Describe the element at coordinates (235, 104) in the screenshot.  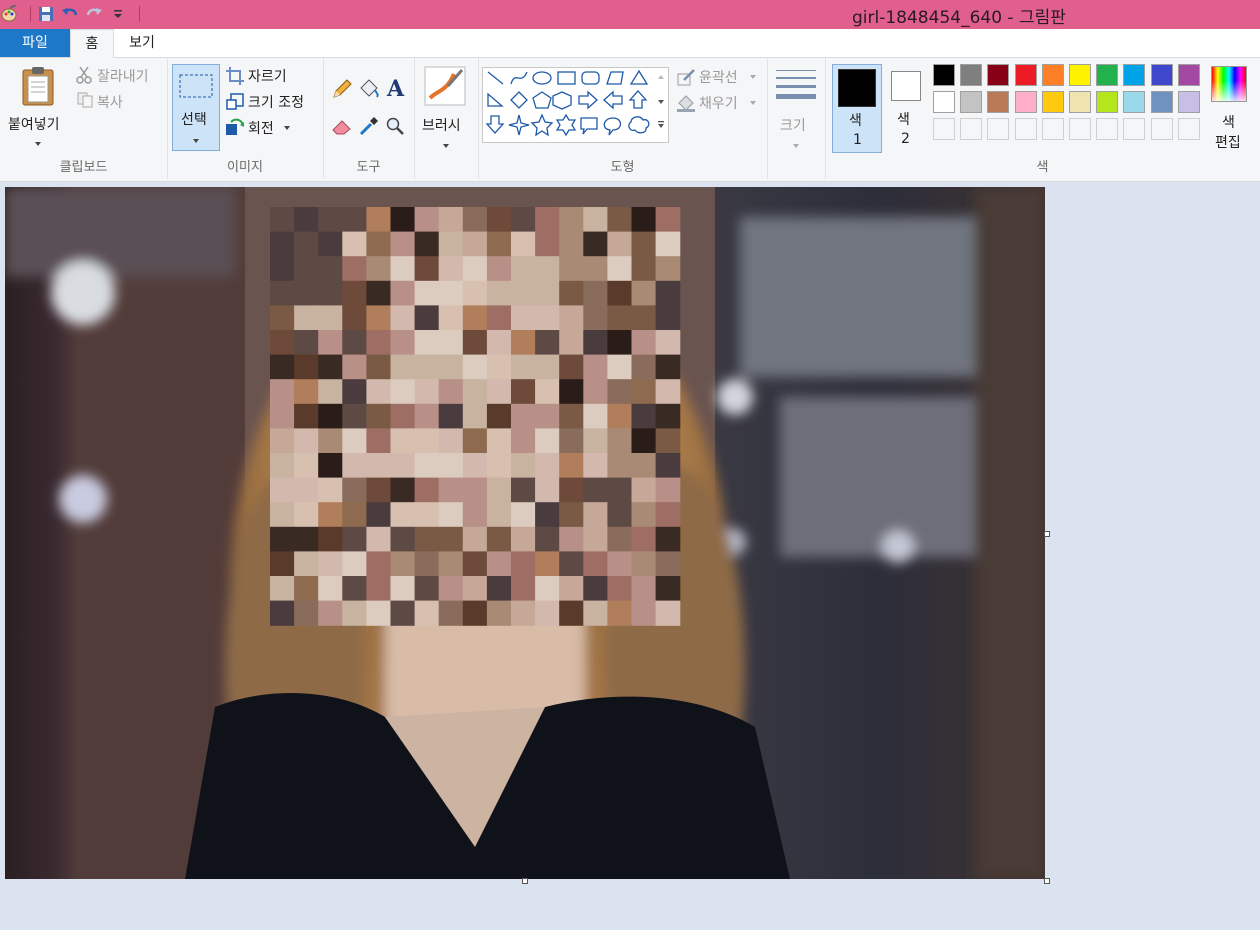
I see `resize-icon` at that location.